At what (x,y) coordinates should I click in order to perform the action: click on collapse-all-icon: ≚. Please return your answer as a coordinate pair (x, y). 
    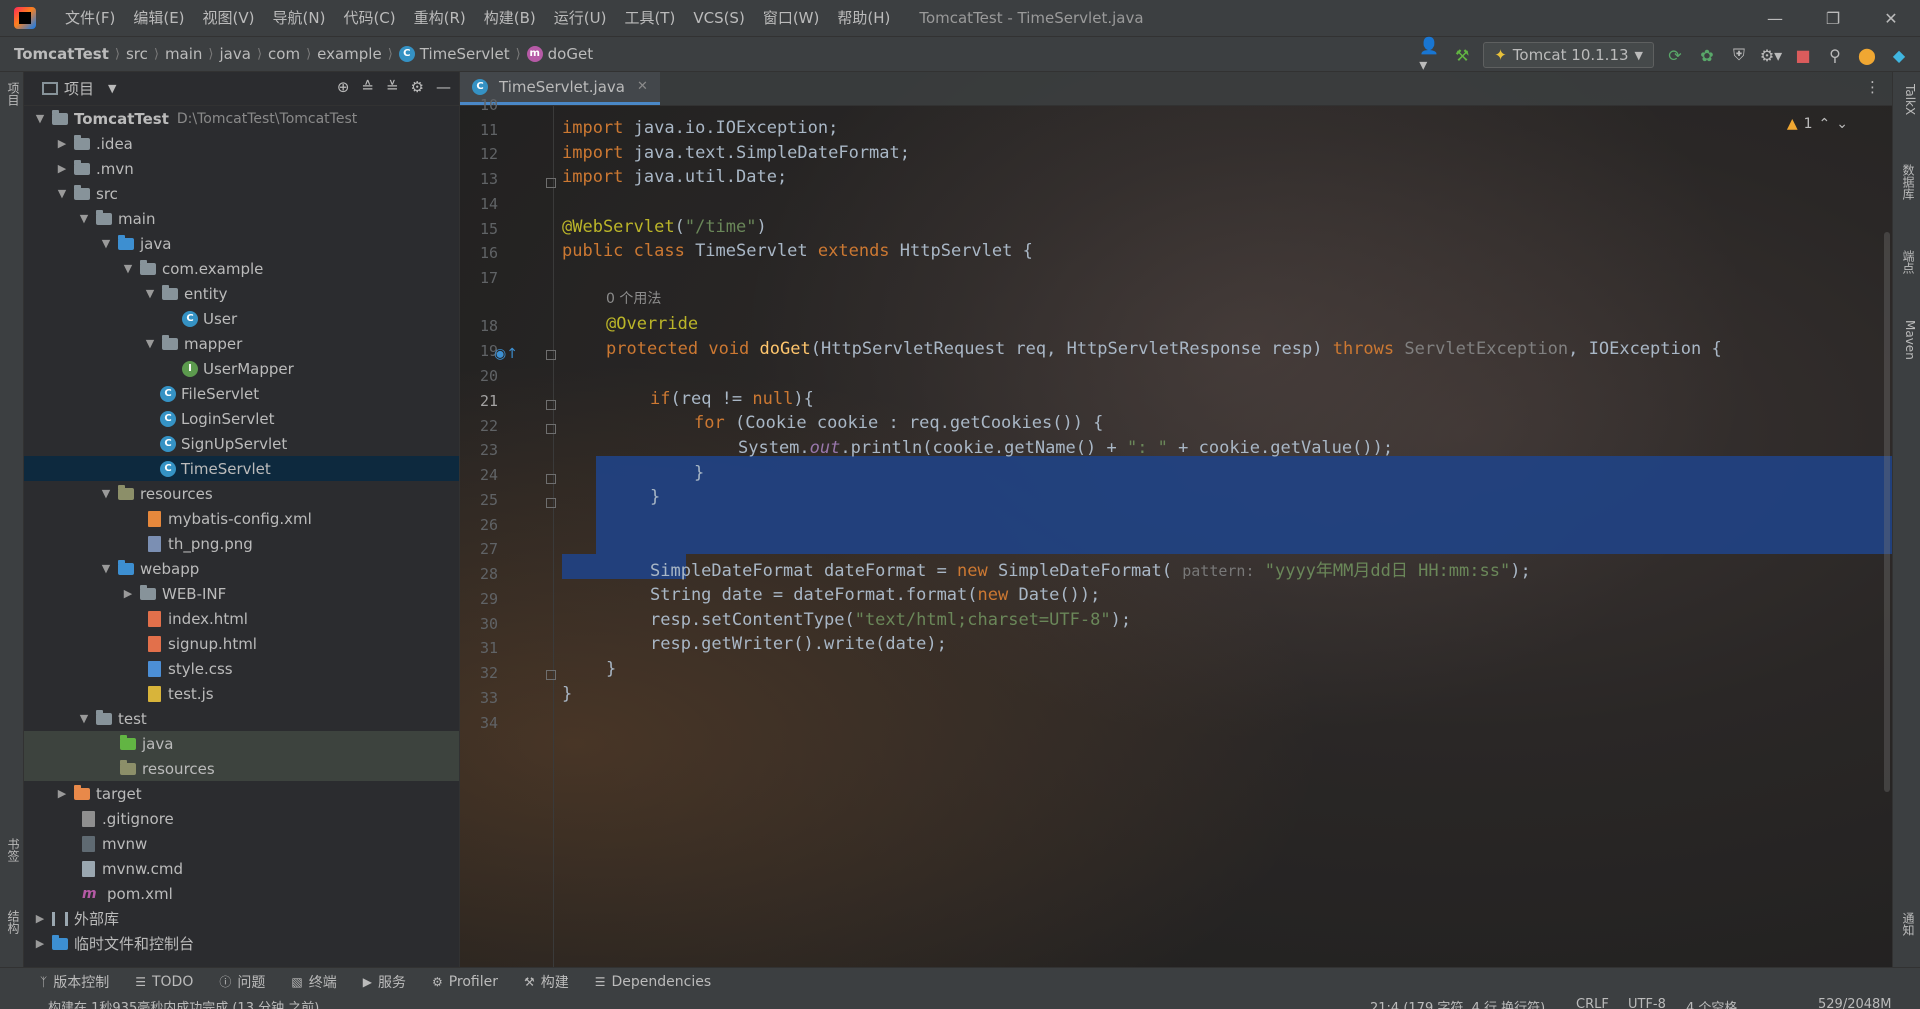
    Looking at the image, I should click on (392, 87).